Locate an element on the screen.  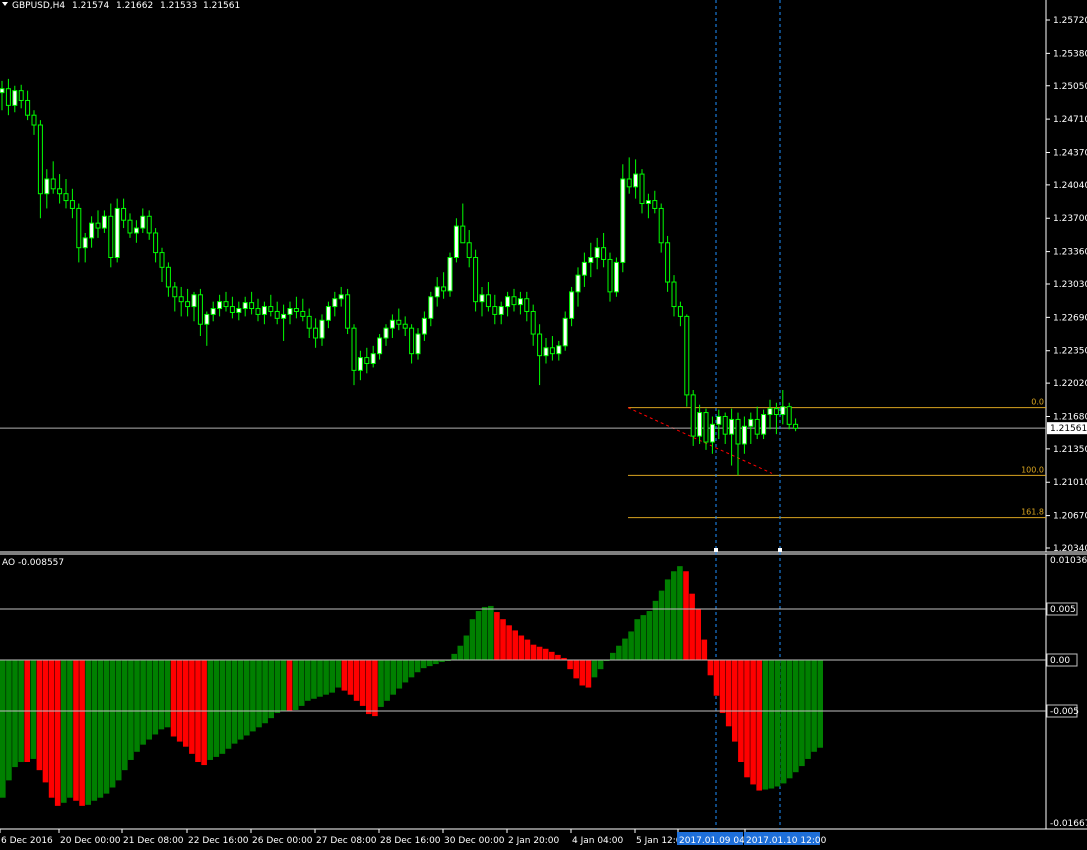
price-tick-label: 1.22350 is located at coordinates (1070, 352).